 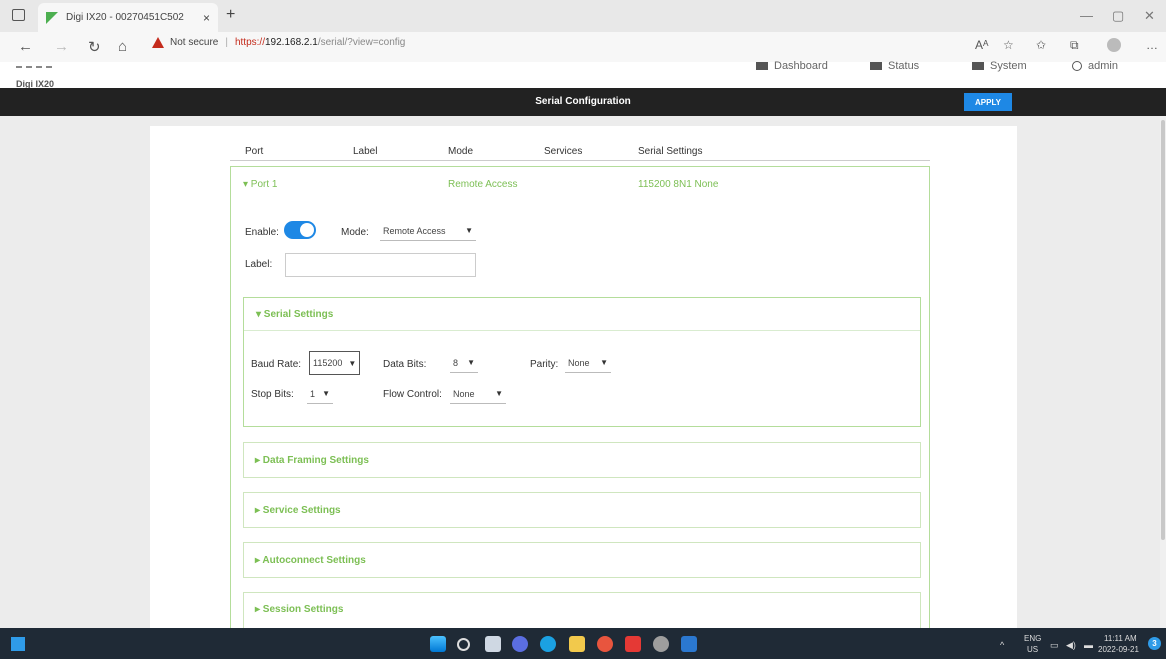 I want to click on parity-select: None ▼, so click(x=588, y=363).